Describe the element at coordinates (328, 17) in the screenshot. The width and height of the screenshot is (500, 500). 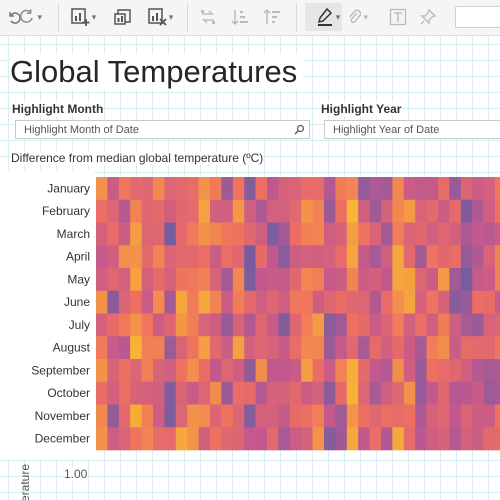
I see `highlight-pen-icon: ▾` at that location.